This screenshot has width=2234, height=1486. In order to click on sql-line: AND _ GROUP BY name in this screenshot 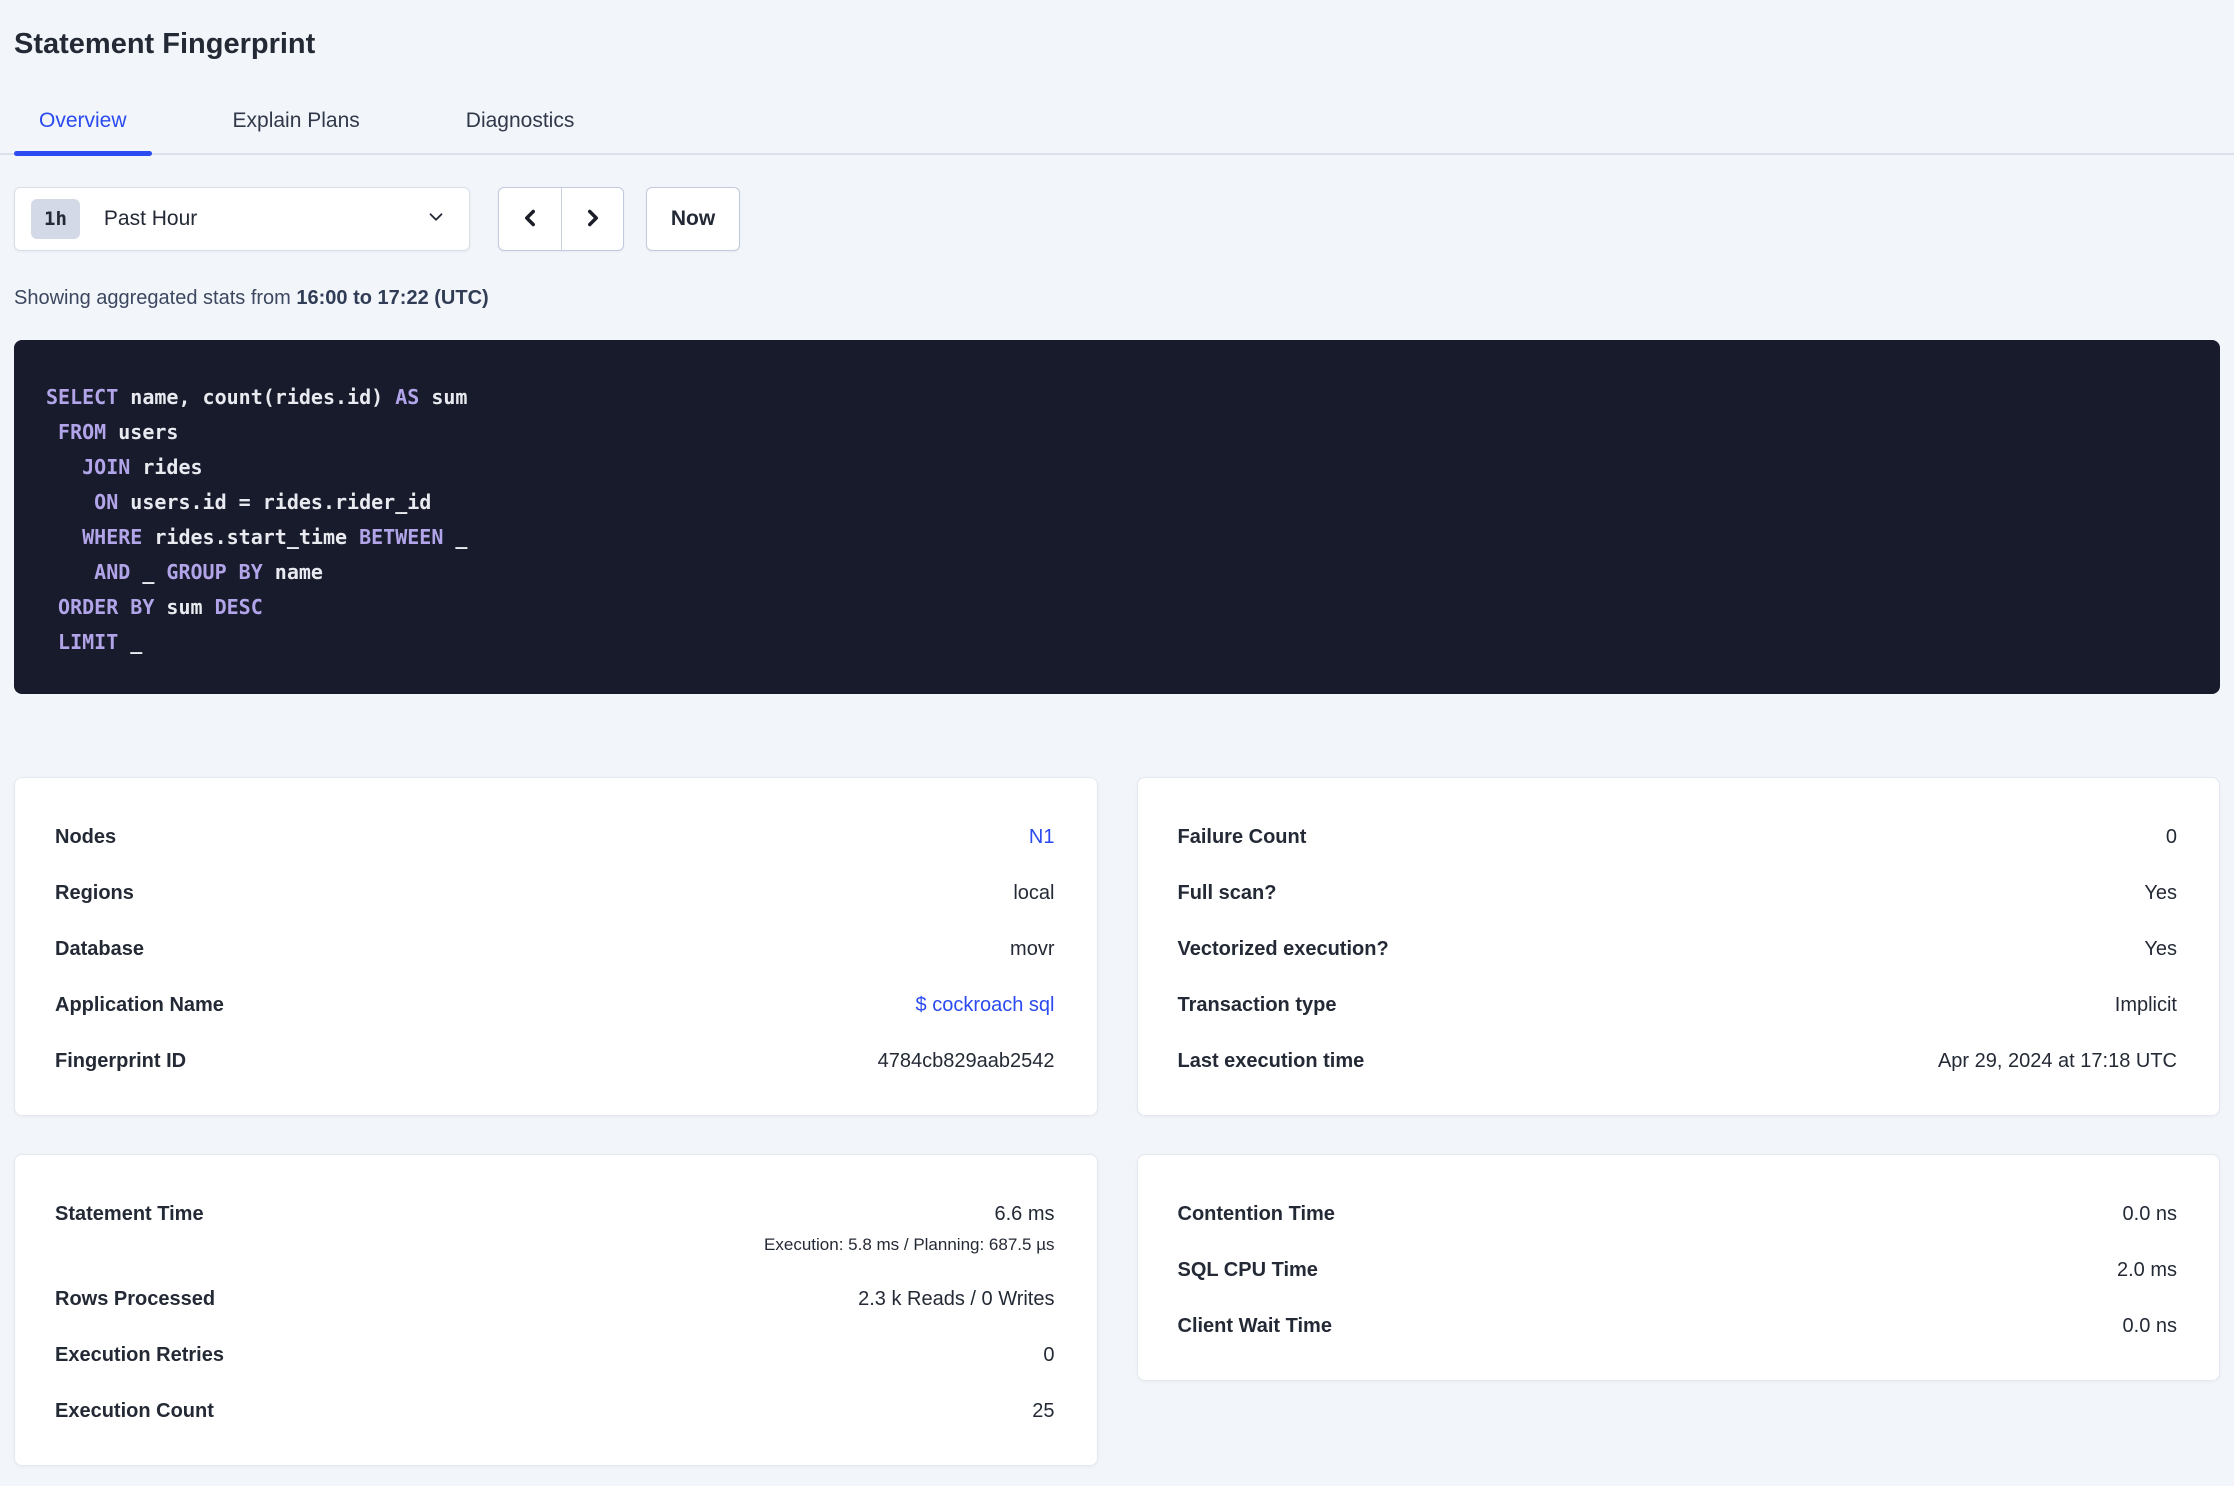, I will do `click(1118, 572)`.